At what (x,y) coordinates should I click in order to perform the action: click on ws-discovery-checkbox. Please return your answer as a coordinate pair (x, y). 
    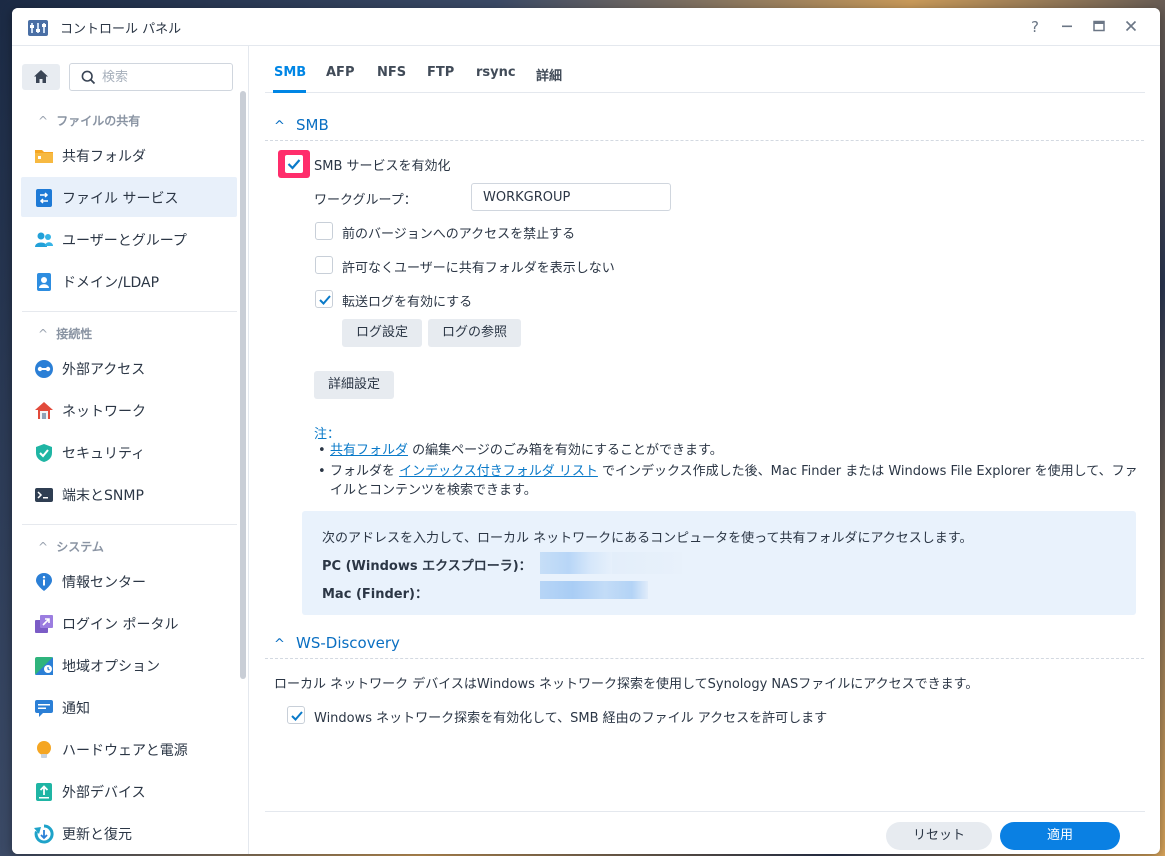
    Looking at the image, I should click on (296, 715).